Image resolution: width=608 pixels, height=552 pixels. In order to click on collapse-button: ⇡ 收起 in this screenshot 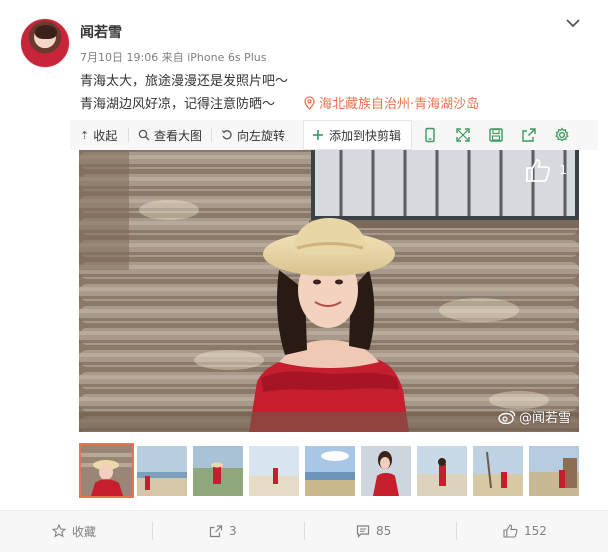, I will do `click(98, 135)`.